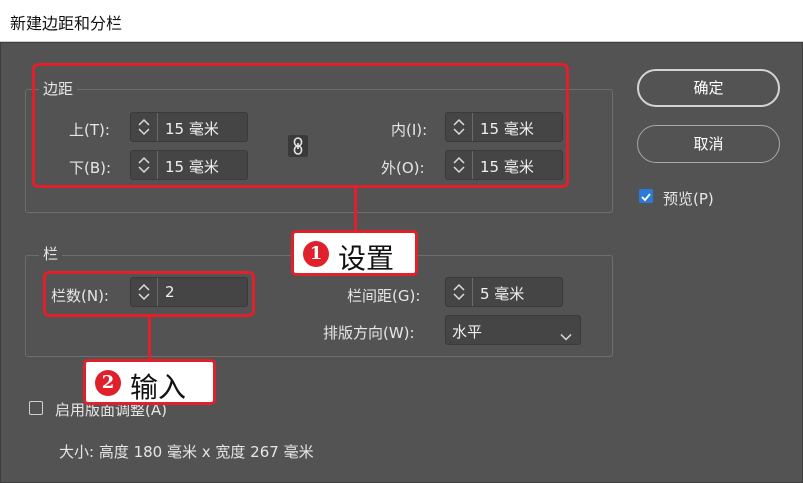  I want to click on direction-select: 水平, so click(513, 330).